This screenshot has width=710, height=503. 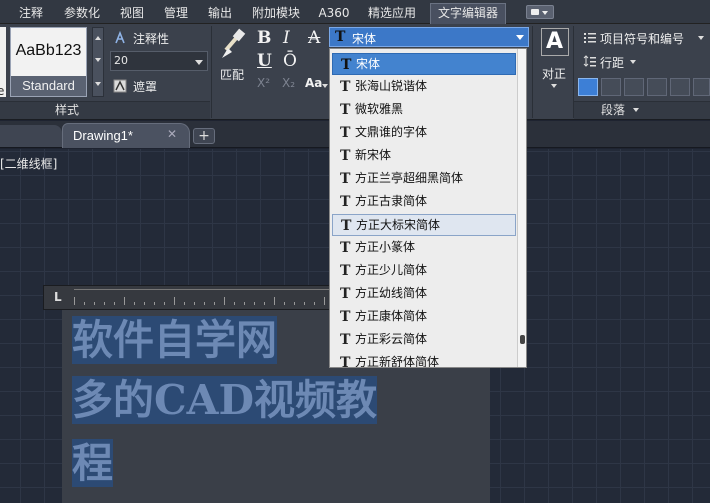 I want to click on ribbon-tab-view: 视图, so click(x=132, y=13).